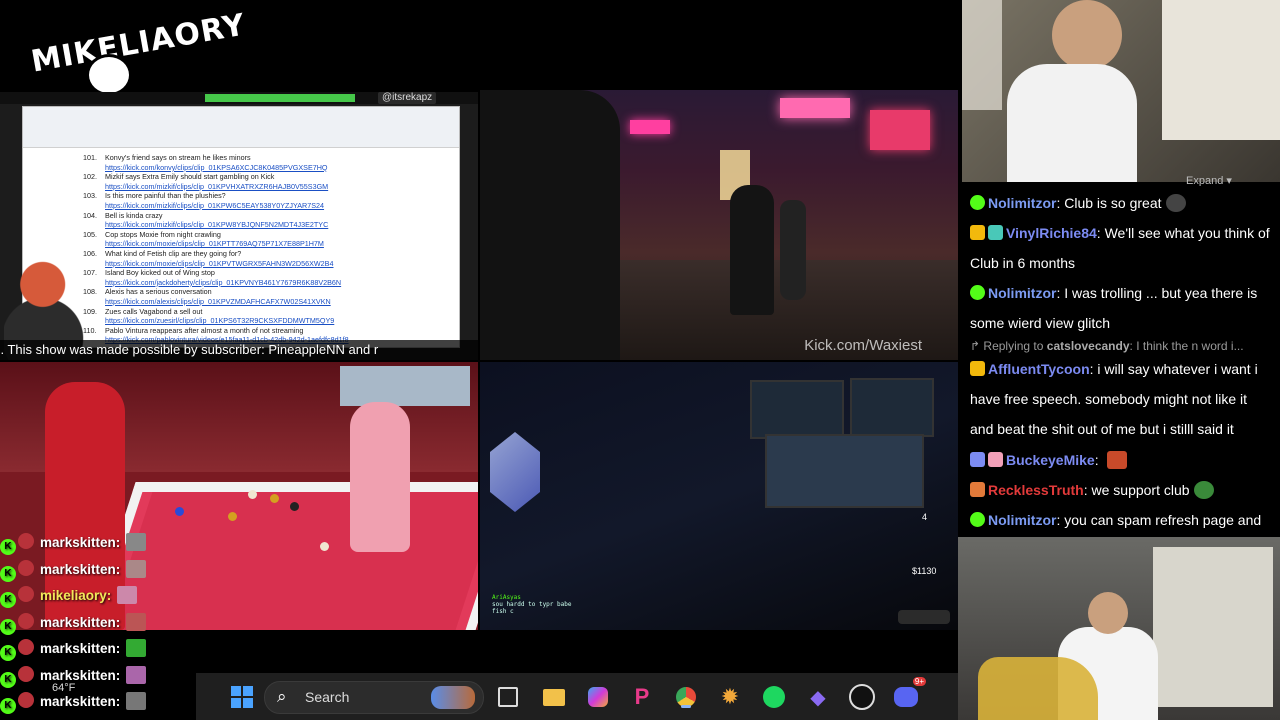 The image size is (1280, 720). What do you see at coordinates (407, 98) in the screenshot?
I see `streamer-handle: @itsrekapz` at bounding box center [407, 98].